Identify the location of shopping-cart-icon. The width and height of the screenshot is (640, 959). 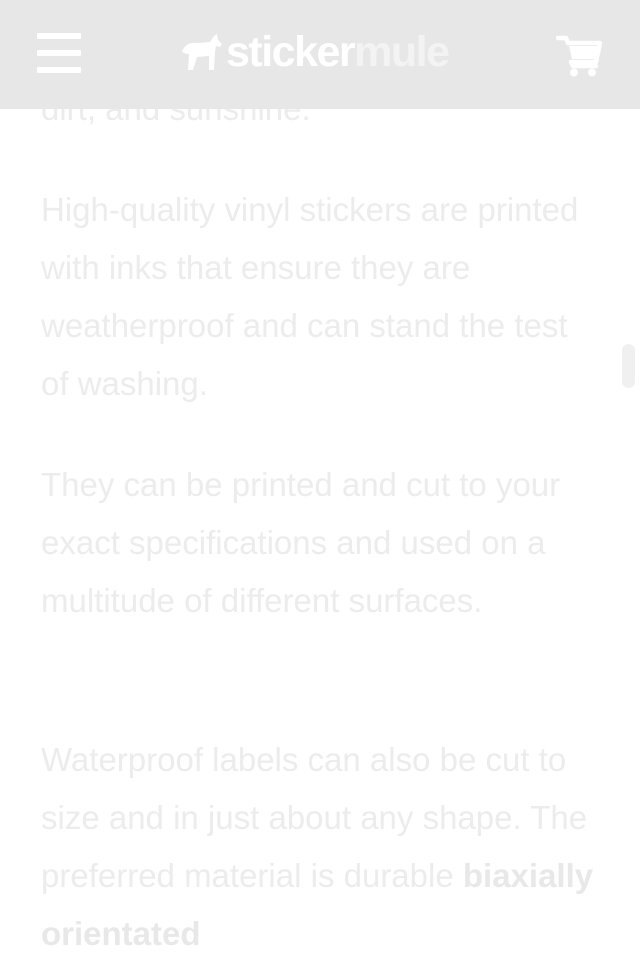
(580, 56).